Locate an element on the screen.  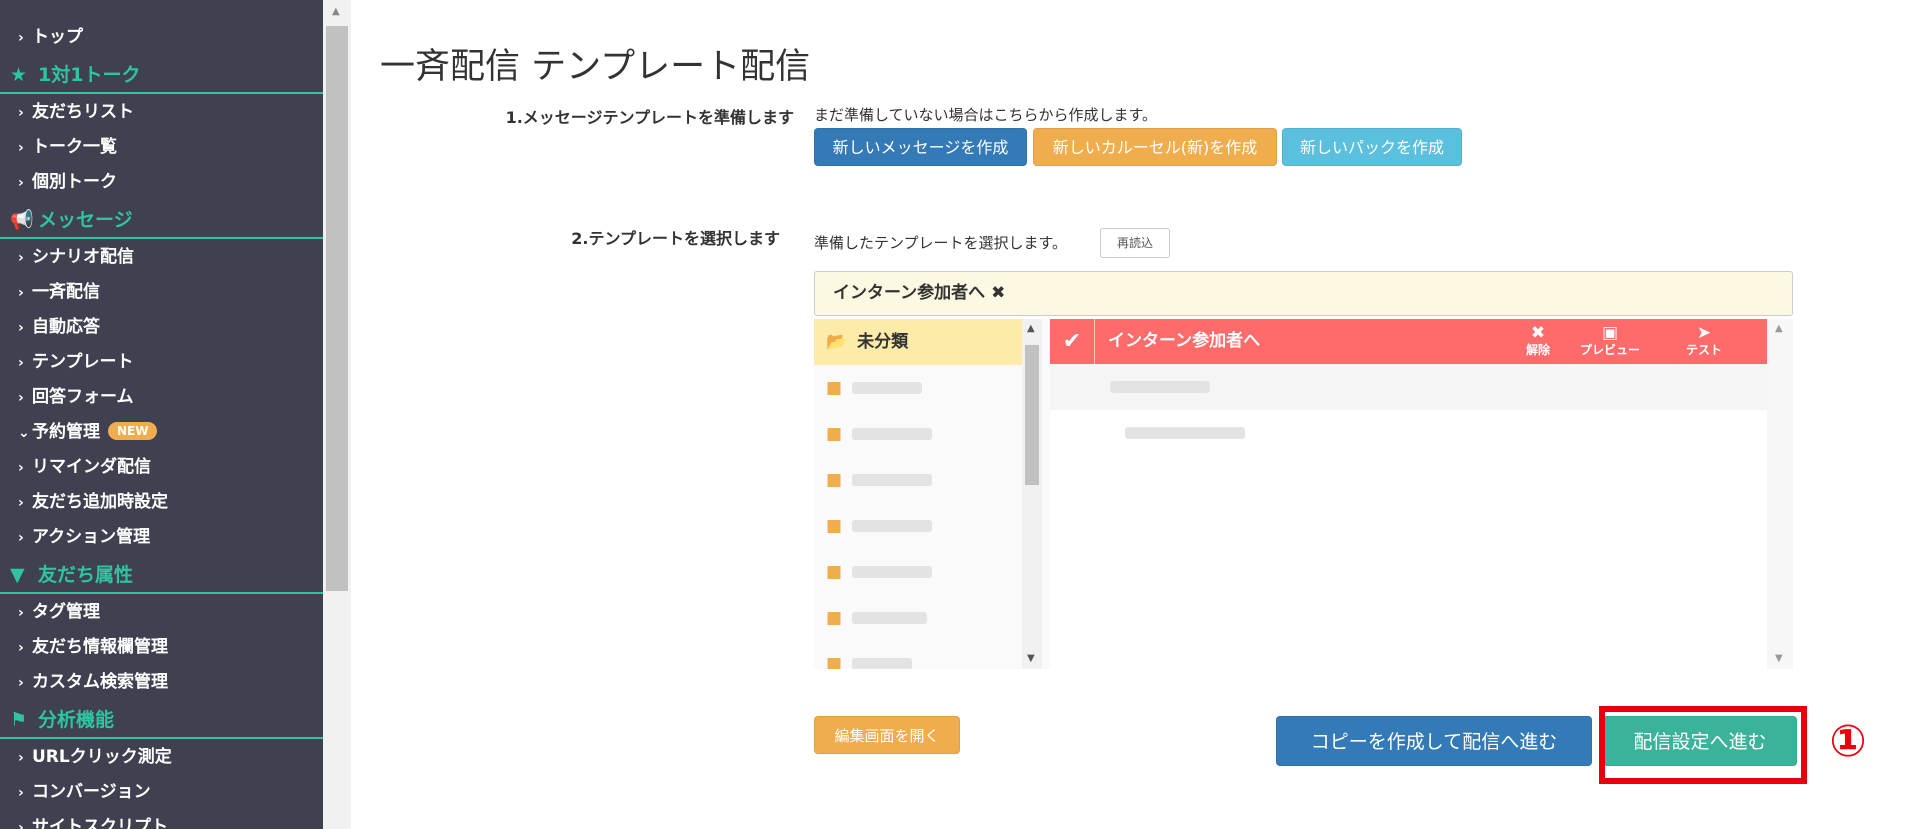
sidebar-item-18: › カスタム検索管理 is located at coordinates (161, 682).